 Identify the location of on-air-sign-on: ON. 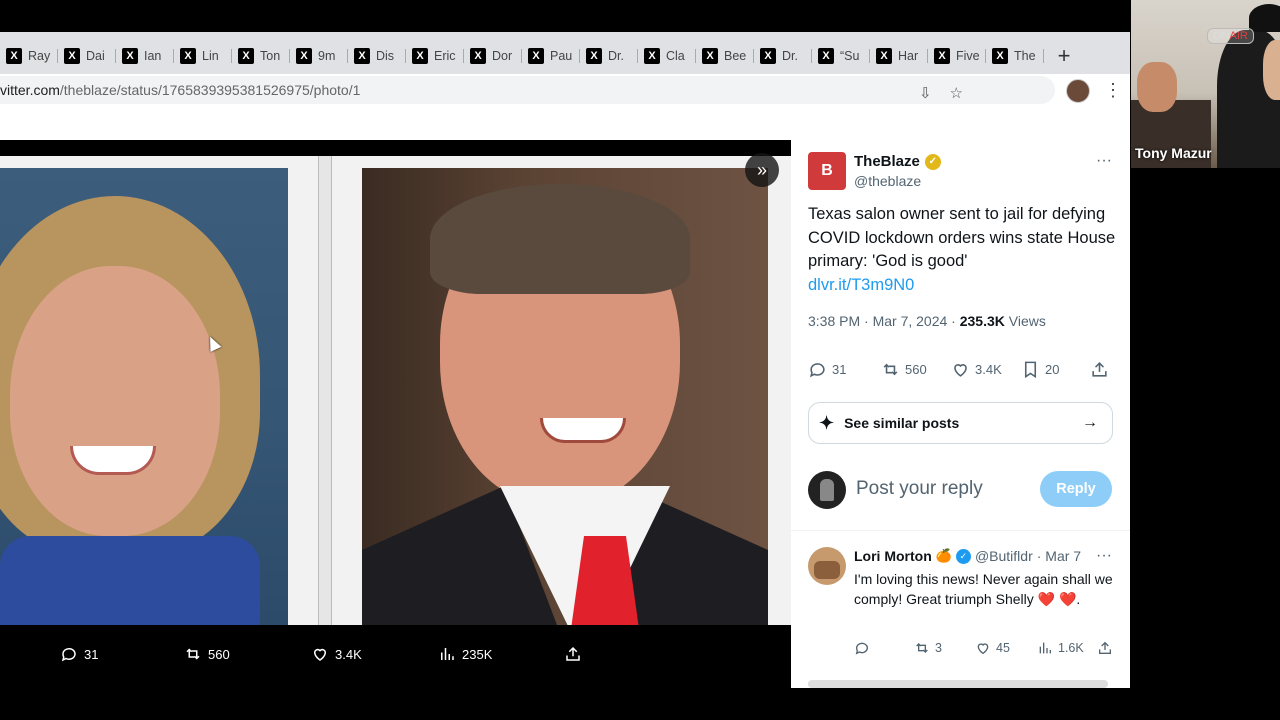
(1221, 36).